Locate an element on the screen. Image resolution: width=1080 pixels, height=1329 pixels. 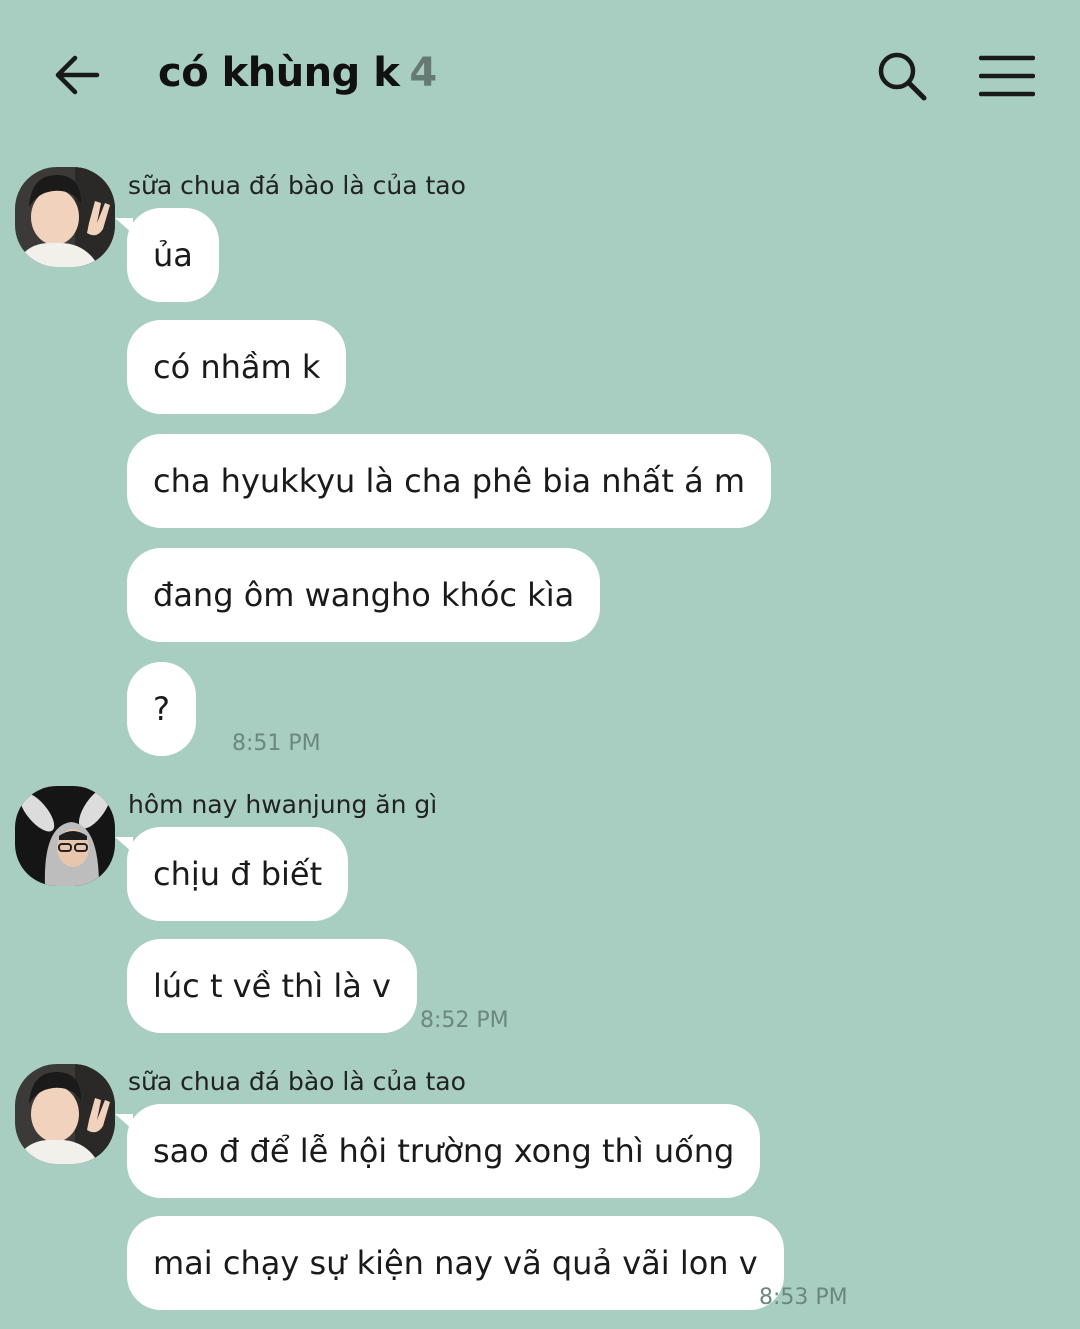
message-time: 8:51 PM is located at coordinates (276, 743).